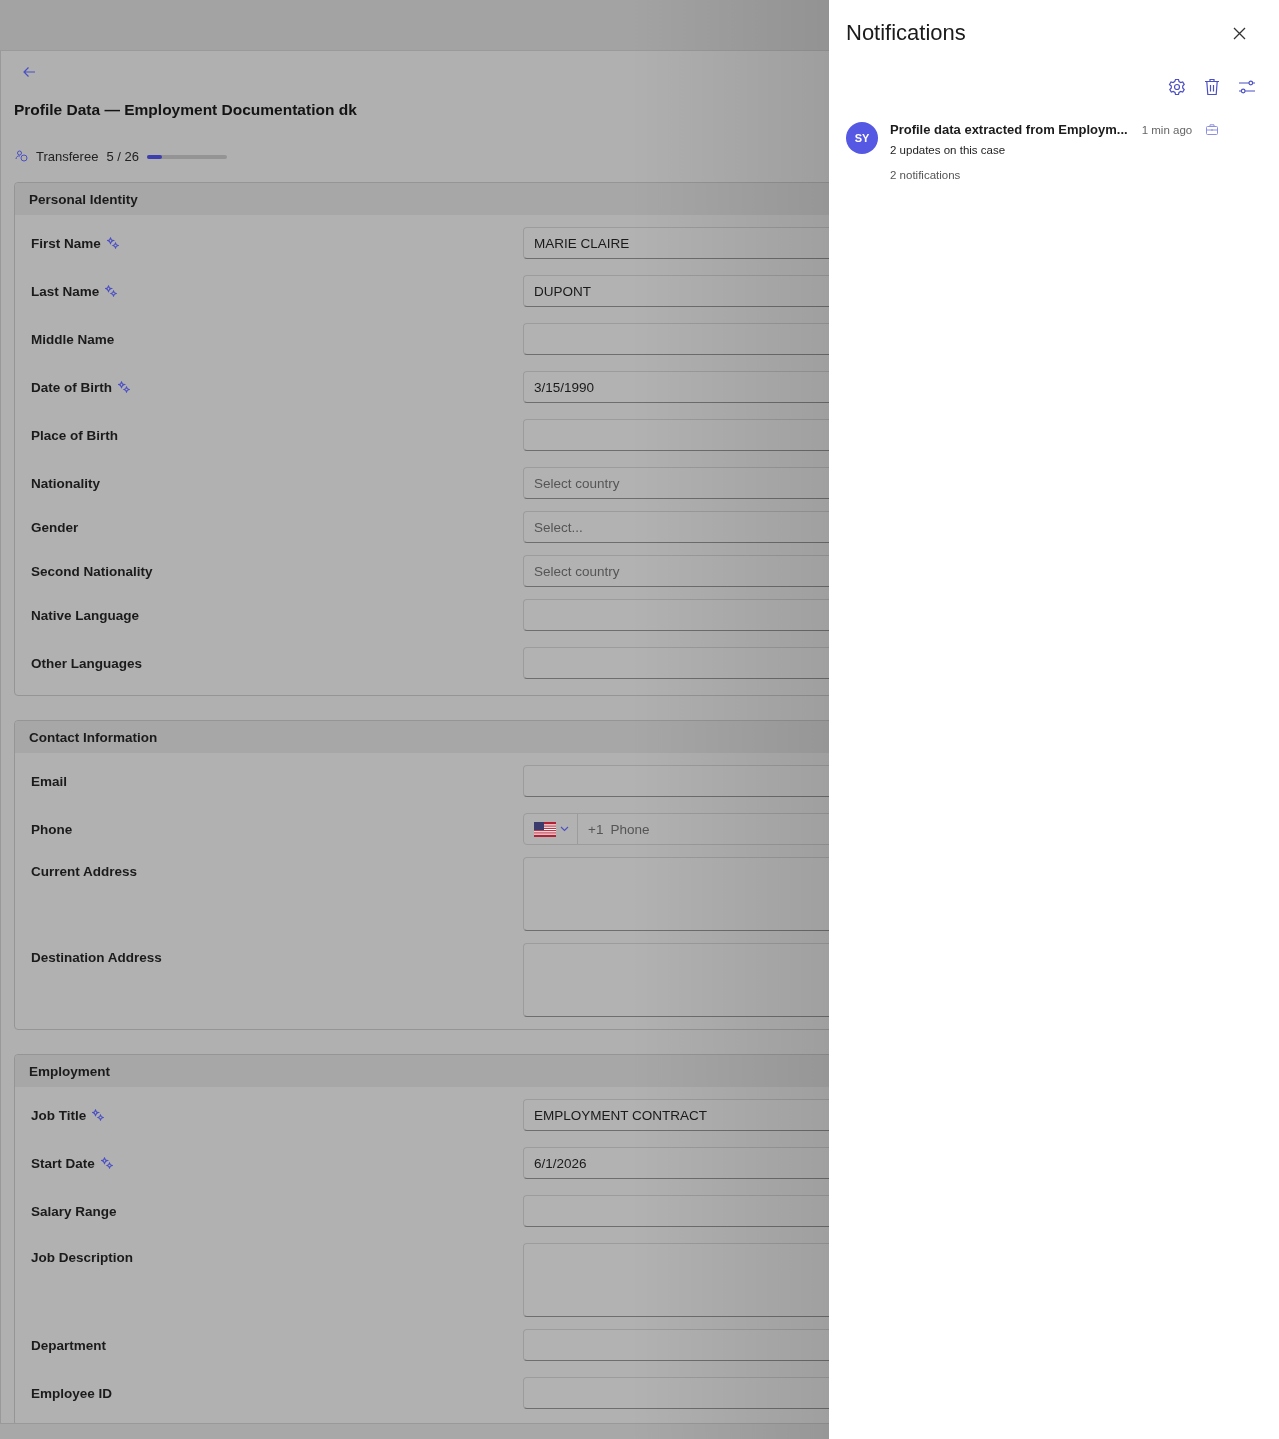  What do you see at coordinates (122, 156) in the screenshot?
I see `progress-count: 5 / 26` at bounding box center [122, 156].